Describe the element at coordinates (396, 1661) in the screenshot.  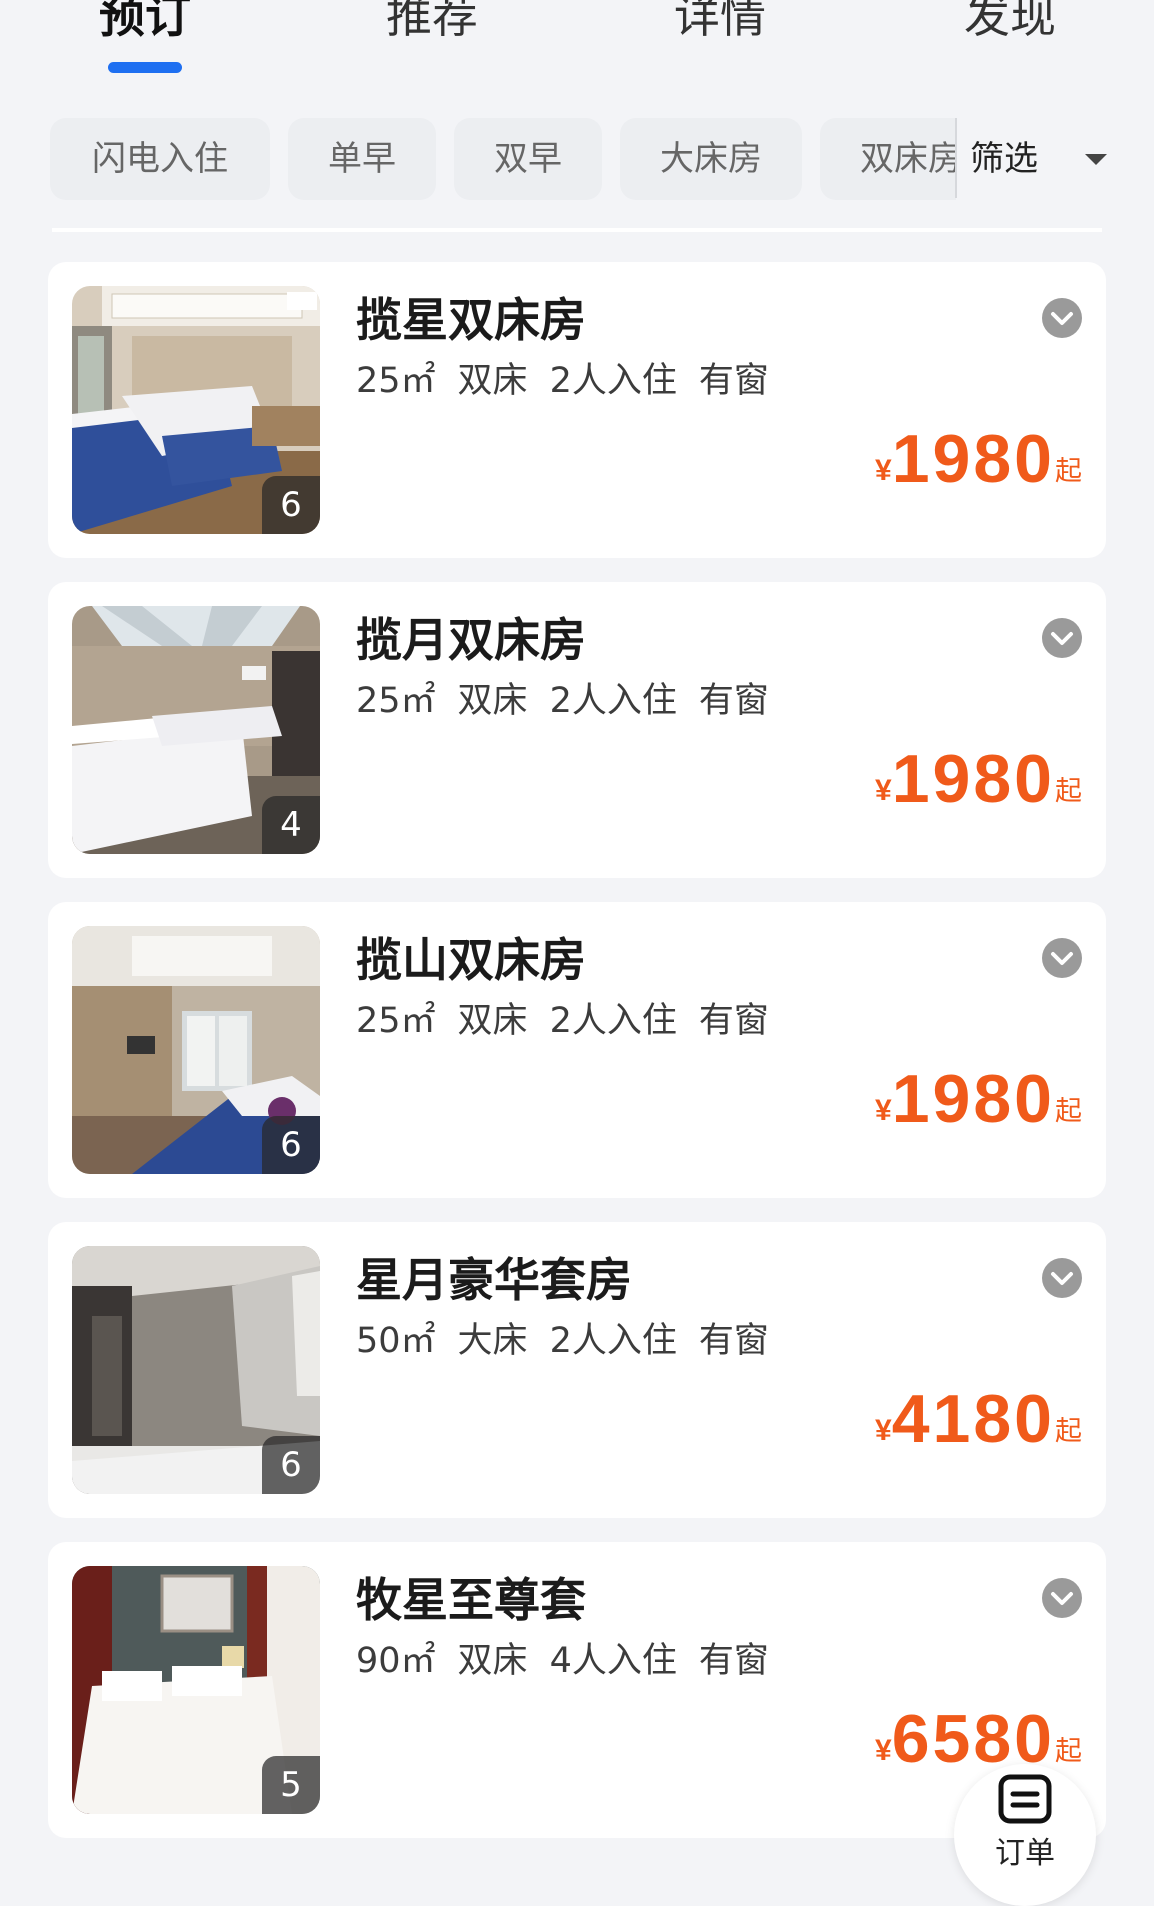
I see `room-area: 90㎡` at that location.